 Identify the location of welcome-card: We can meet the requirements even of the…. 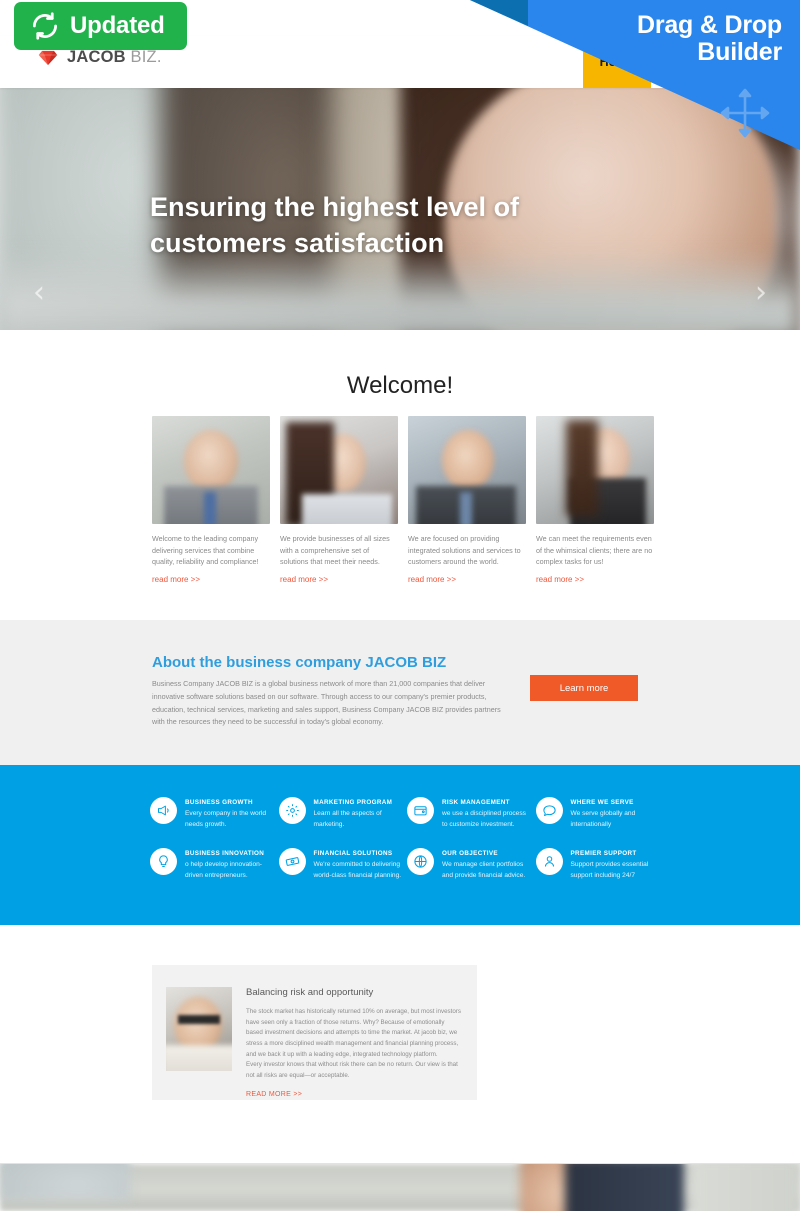
(595, 501).